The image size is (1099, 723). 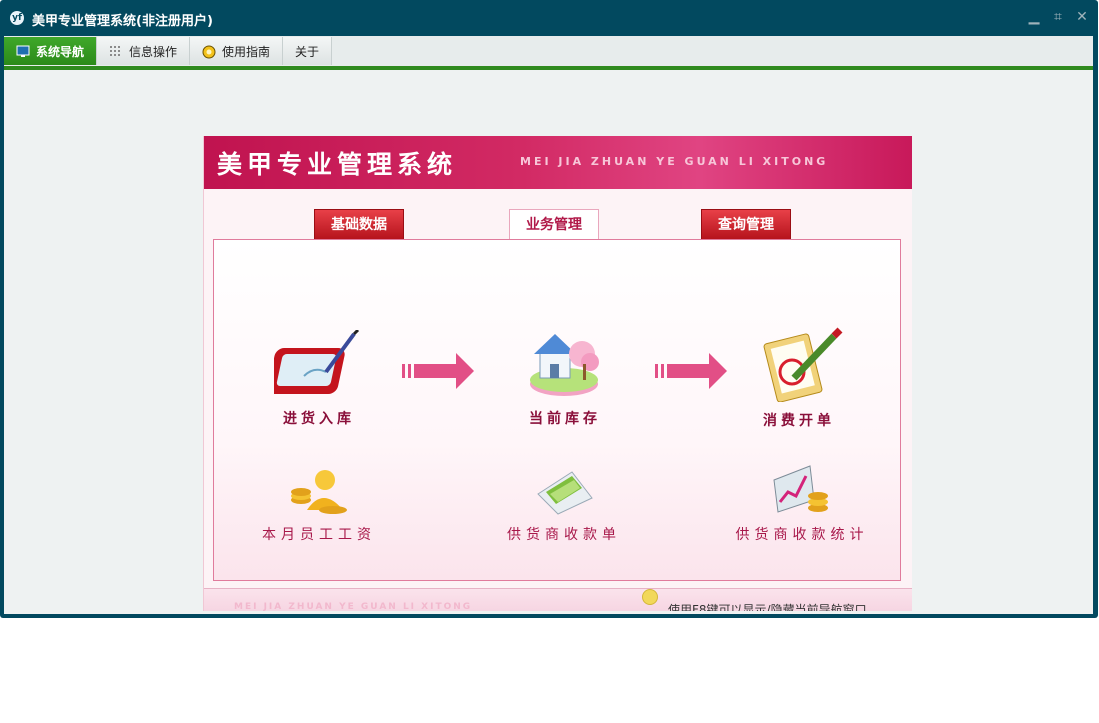 I want to click on tab-query-management: 查询管理, so click(x=746, y=225).